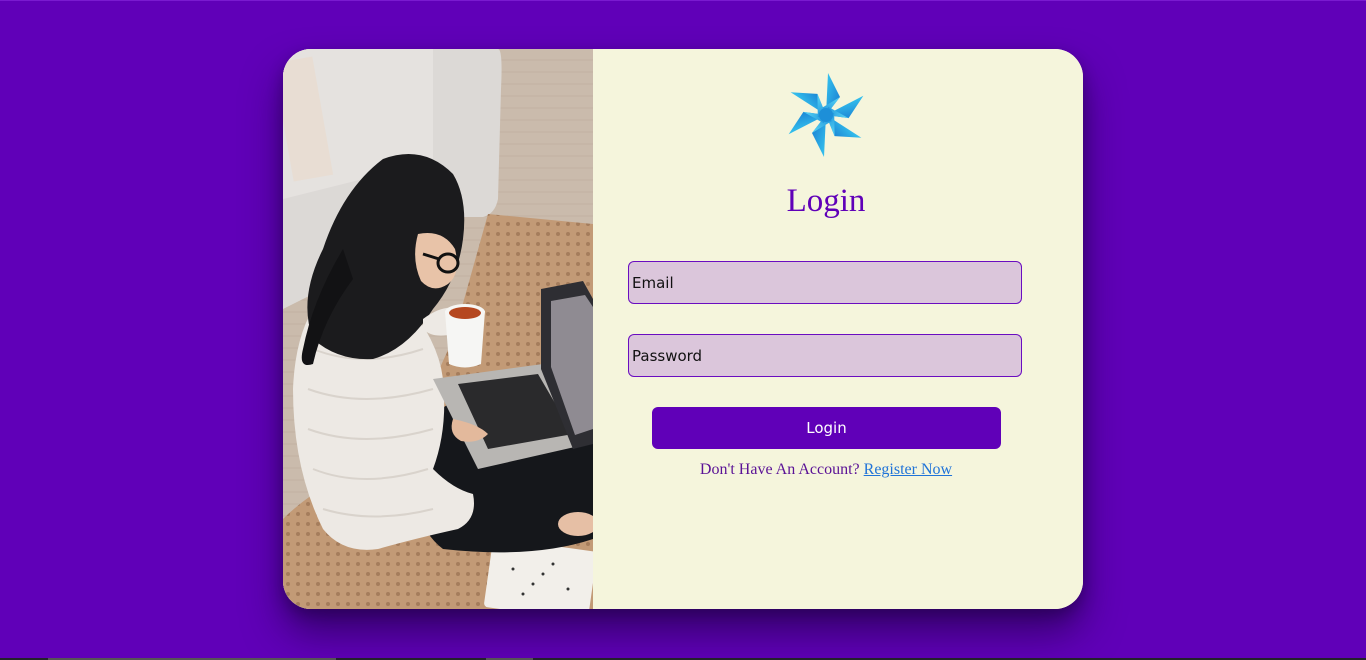  What do you see at coordinates (779, 469) in the screenshot?
I see `register-prompt-text: Don't Have An Account?` at bounding box center [779, 469].